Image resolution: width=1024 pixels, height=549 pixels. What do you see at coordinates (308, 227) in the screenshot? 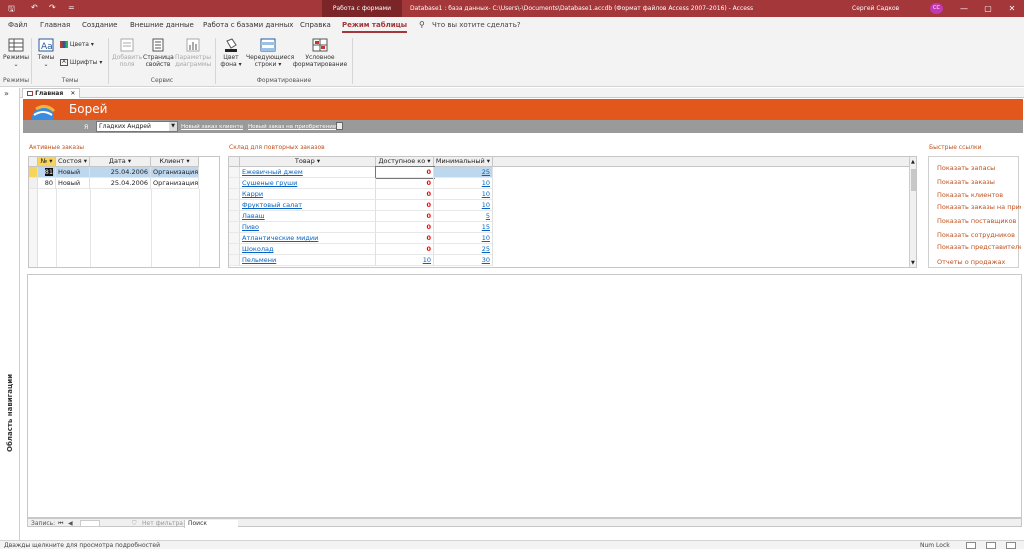
I see `product-cell: Пиво` at bounding box center [308, 227].